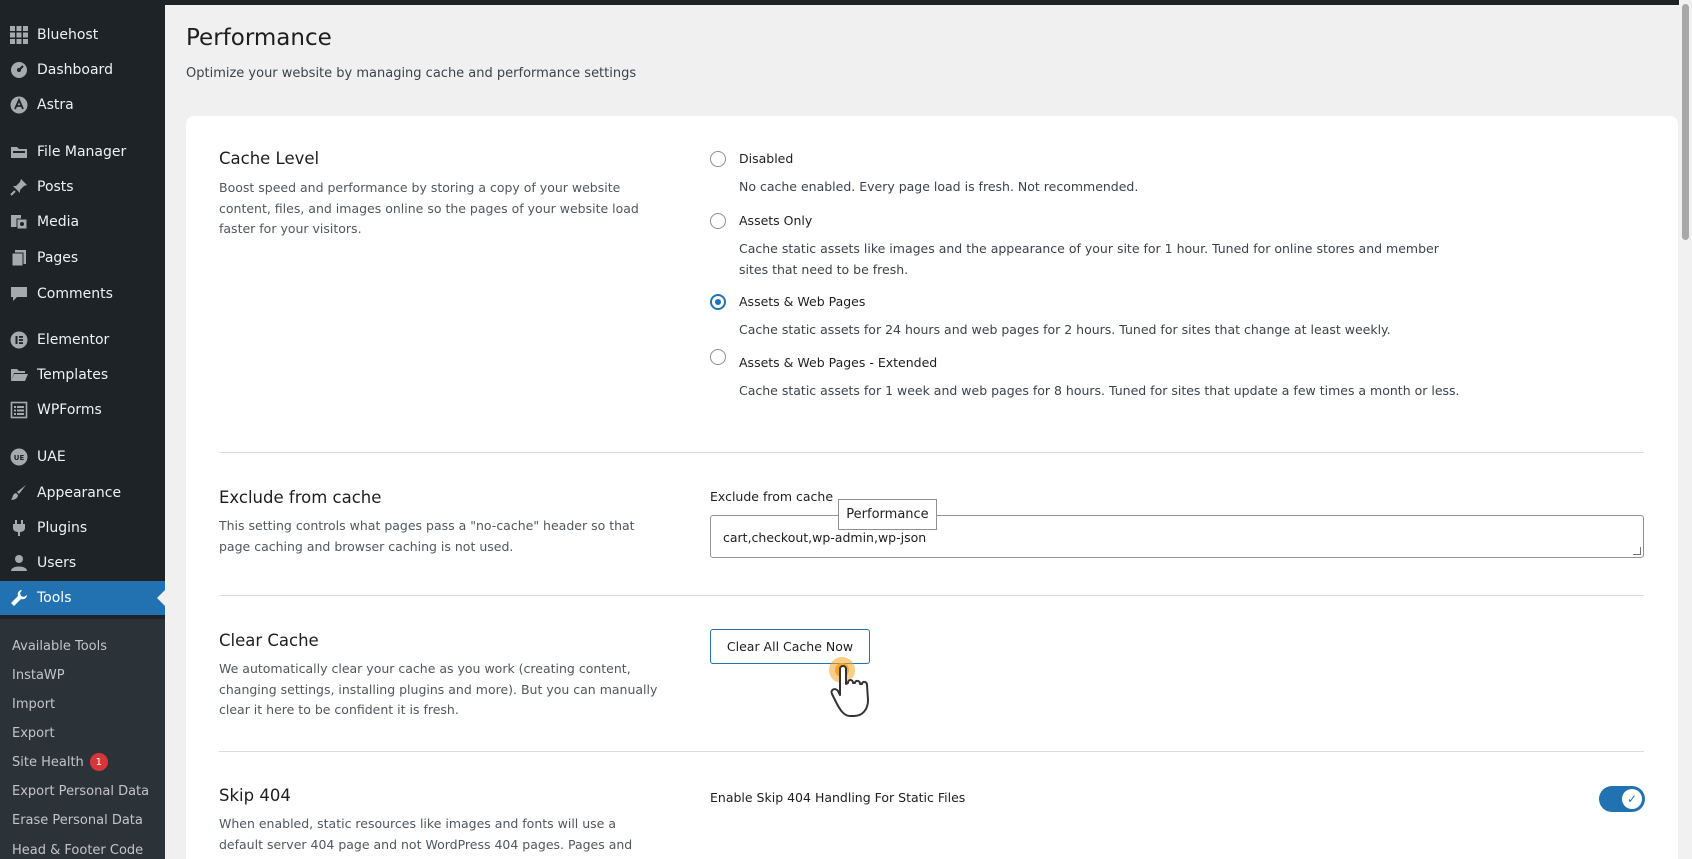 The height and width of the screenshot is (859, 1692). Describe the element at coordinates (19, 35) in the screenshot. I see `grid-icon` at that location.